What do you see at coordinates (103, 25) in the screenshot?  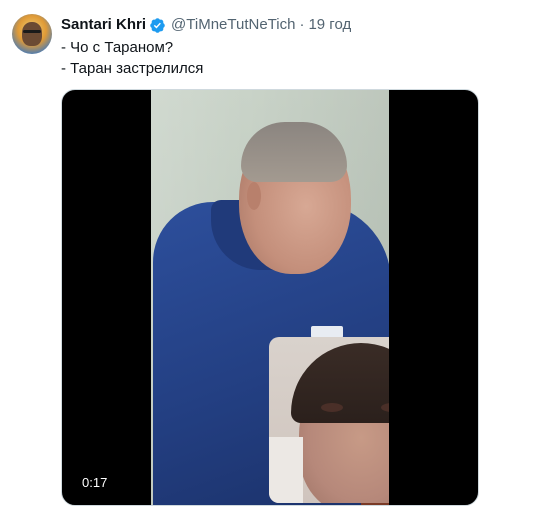 I see `author-name: Santari Khri` at bounding box center [103, 25].